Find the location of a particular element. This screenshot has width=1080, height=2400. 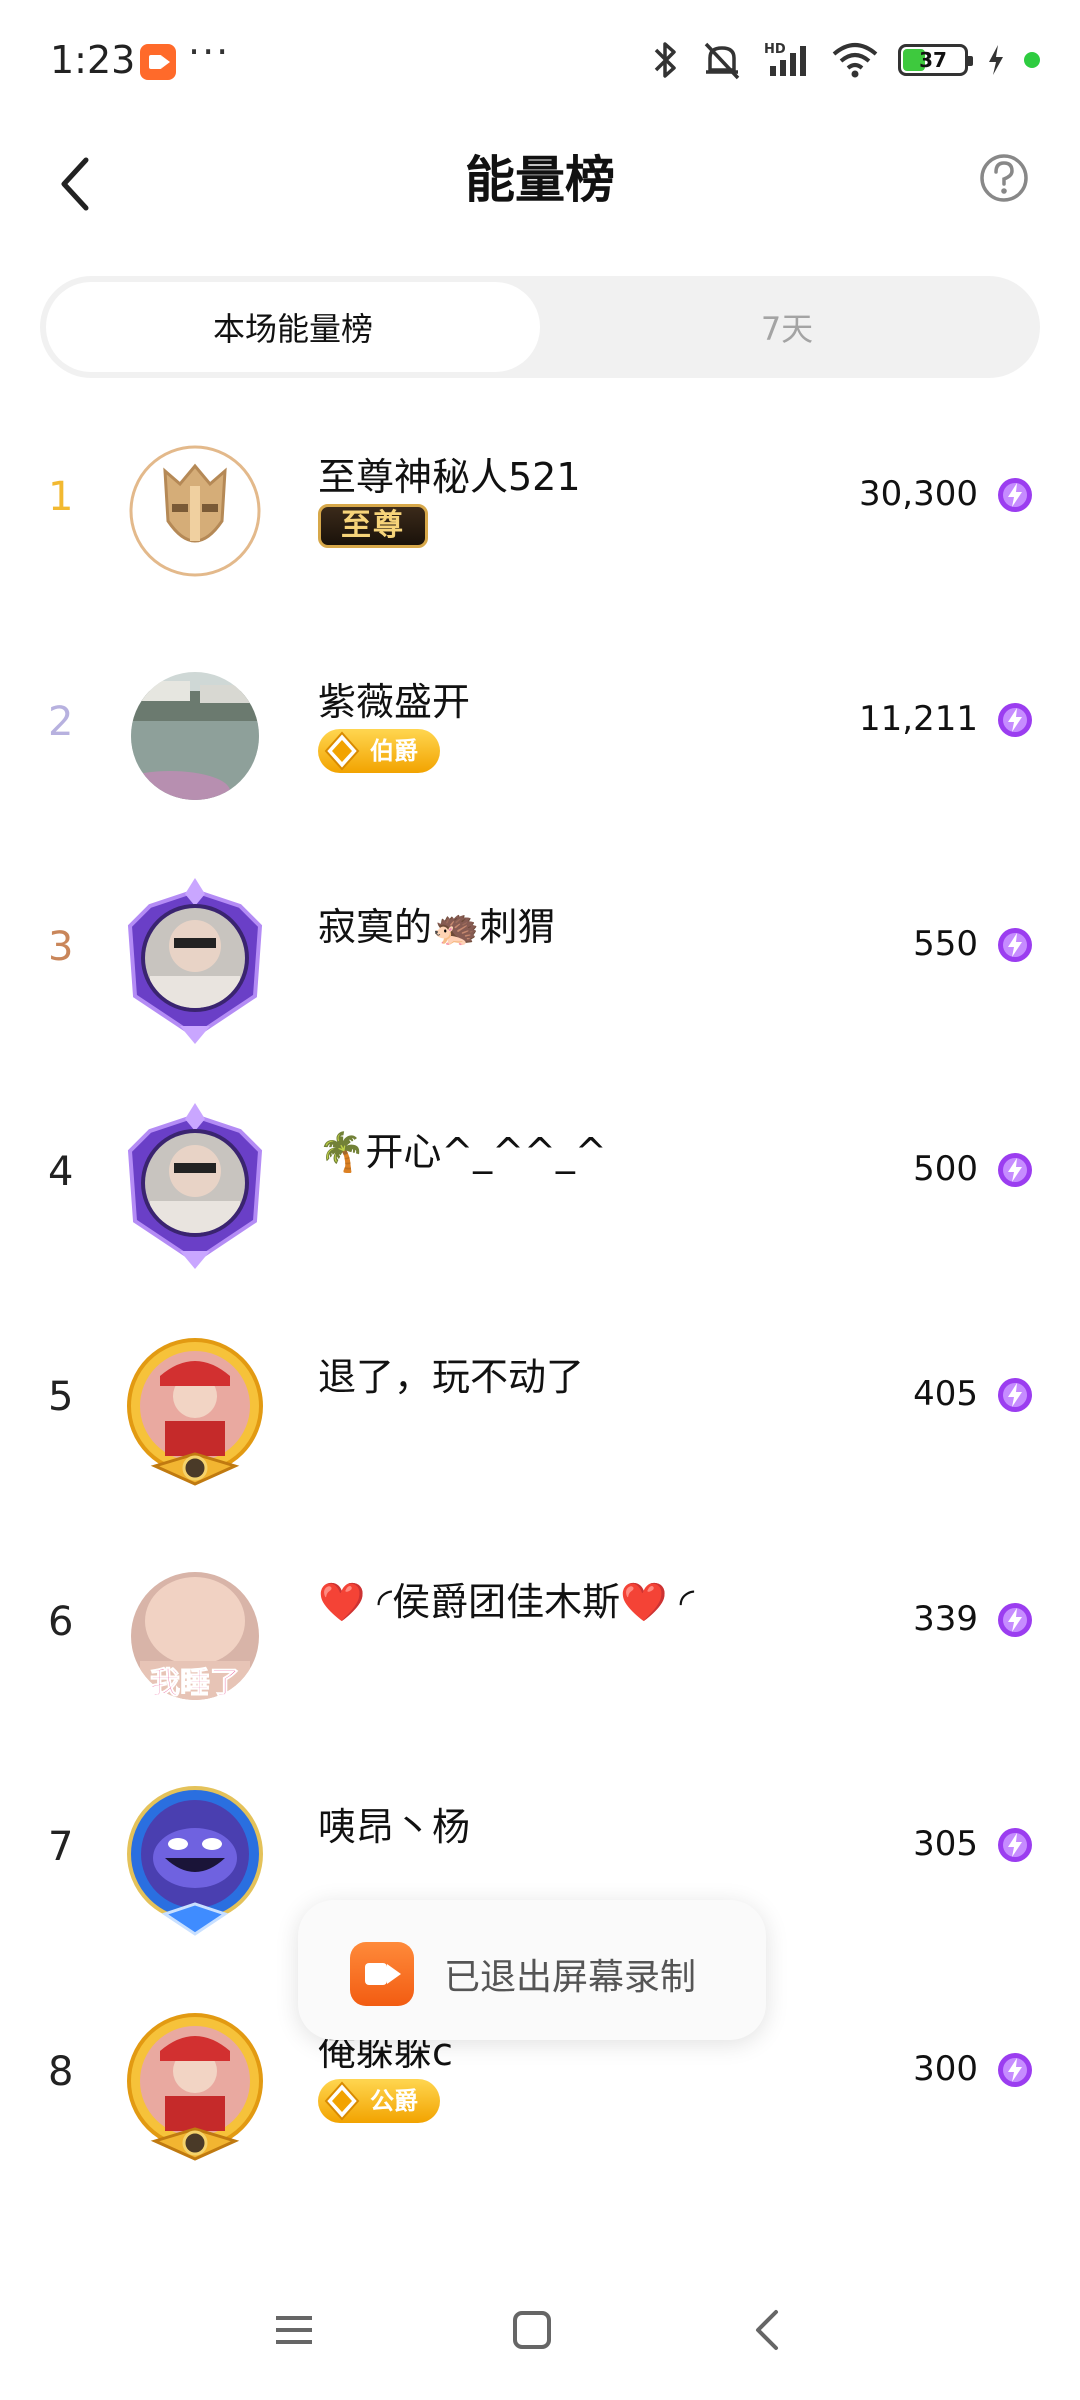

rank-number: 6 is located at coordinates (61, 1622).